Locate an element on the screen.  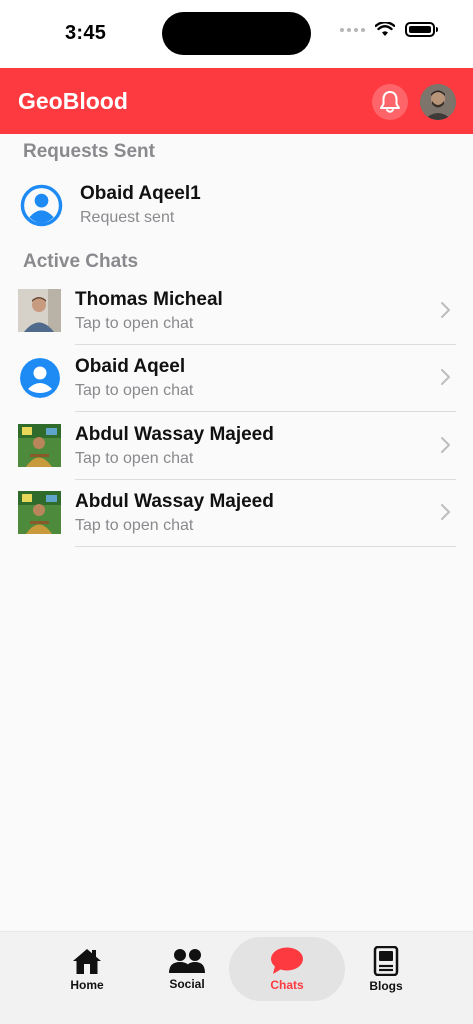
notifications-button is located at coordinates (390, 102).